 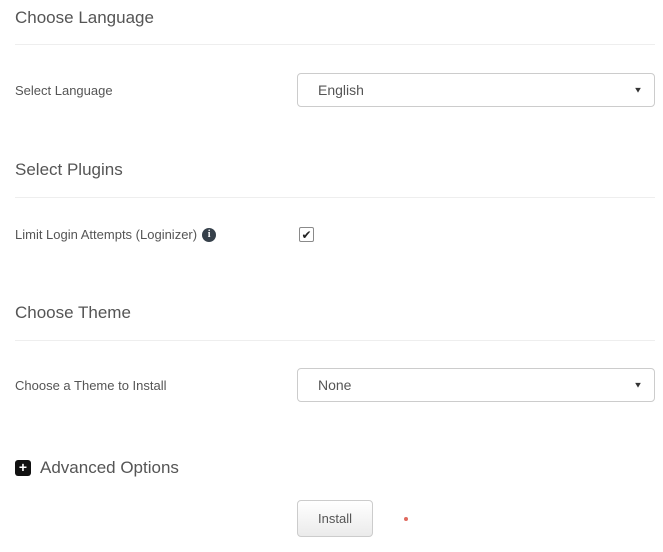 What do you see at coordinates (341, 90) in the screenshot?
I see `language-dropdown-value: English` at bounding box center [341, 90].